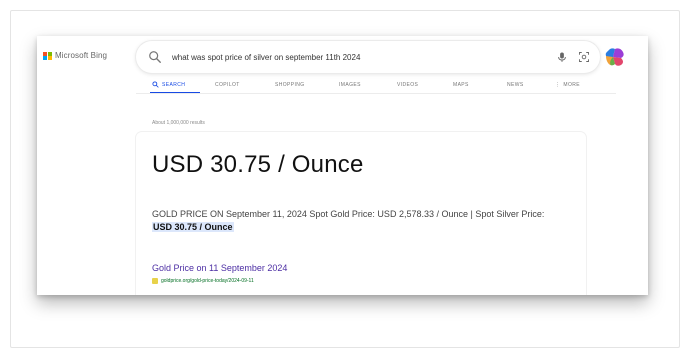 Image resolution: width=690 pixels, height=358 pixels. What do you see at coordinates (350, 85) in the screenshot?
I see `tab-label: Images` at bounding box center [350, 85].